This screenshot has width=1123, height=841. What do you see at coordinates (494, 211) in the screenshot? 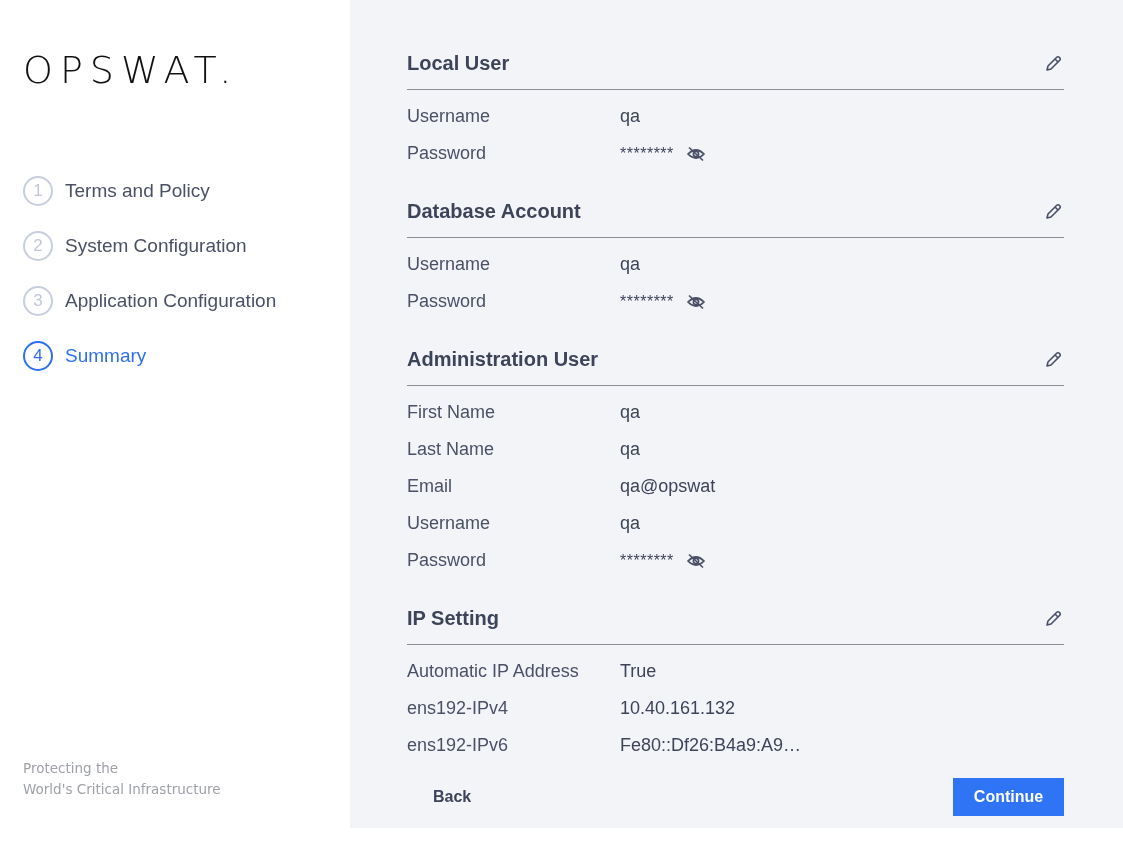
I see `section-title: Database Account` at bounding box center [494, 211].